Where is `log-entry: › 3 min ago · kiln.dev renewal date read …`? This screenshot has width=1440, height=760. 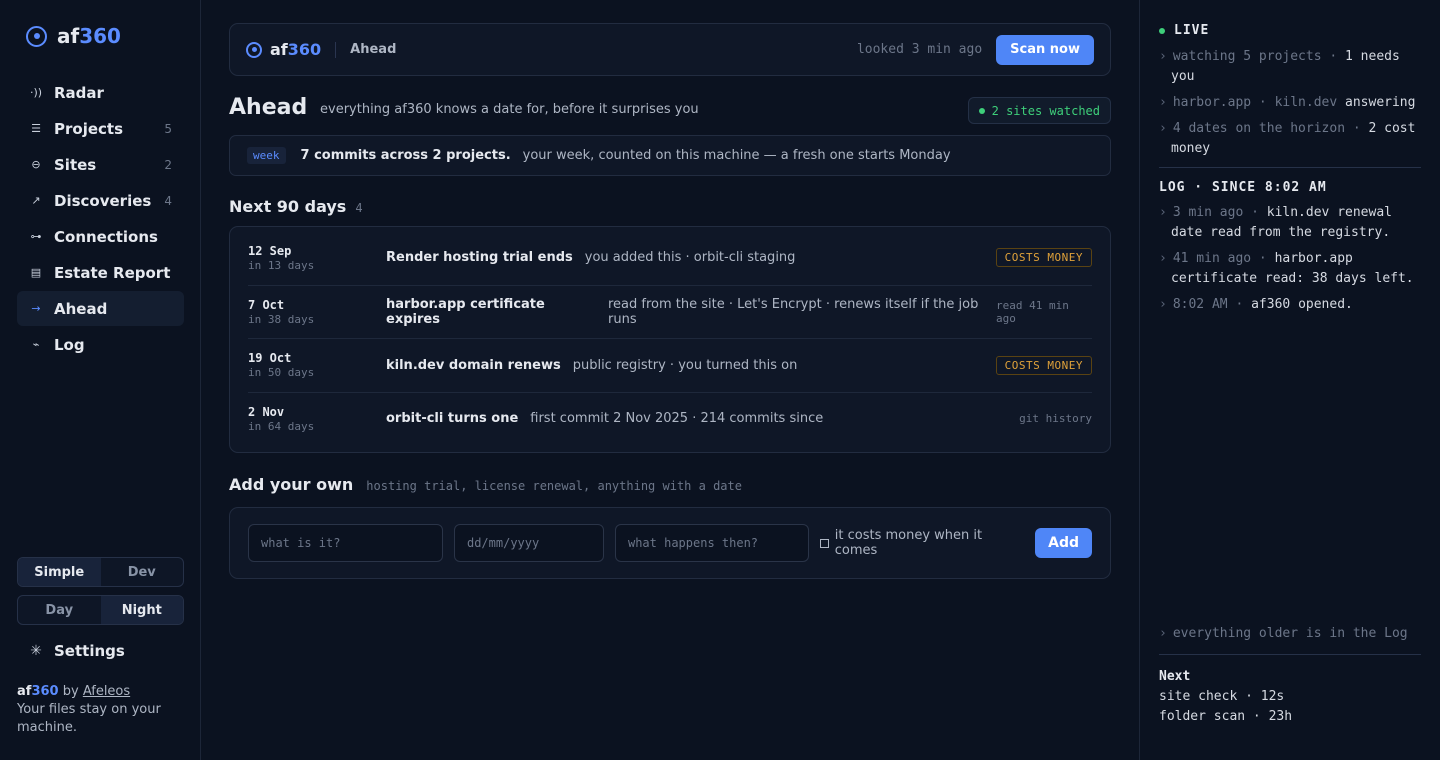
log-entry: › 3 min ago · kiln.dev renewal date read … is located at coordinates (1275, 222).